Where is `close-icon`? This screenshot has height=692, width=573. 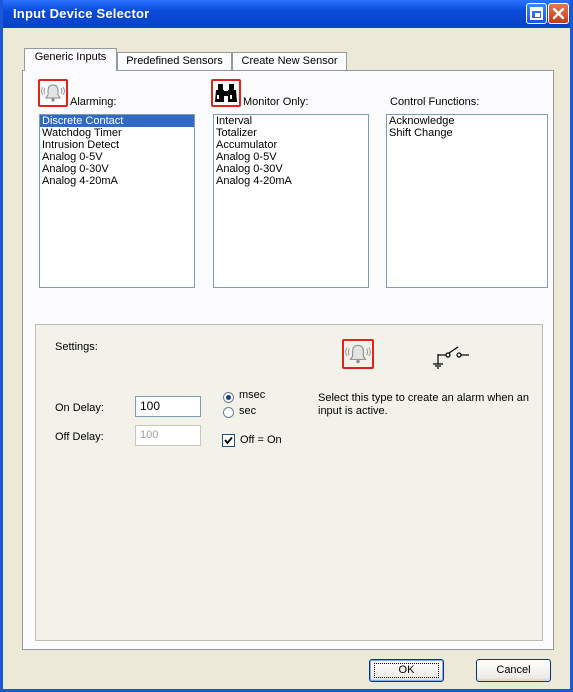
close-icon is located at coordinates (558, 13).